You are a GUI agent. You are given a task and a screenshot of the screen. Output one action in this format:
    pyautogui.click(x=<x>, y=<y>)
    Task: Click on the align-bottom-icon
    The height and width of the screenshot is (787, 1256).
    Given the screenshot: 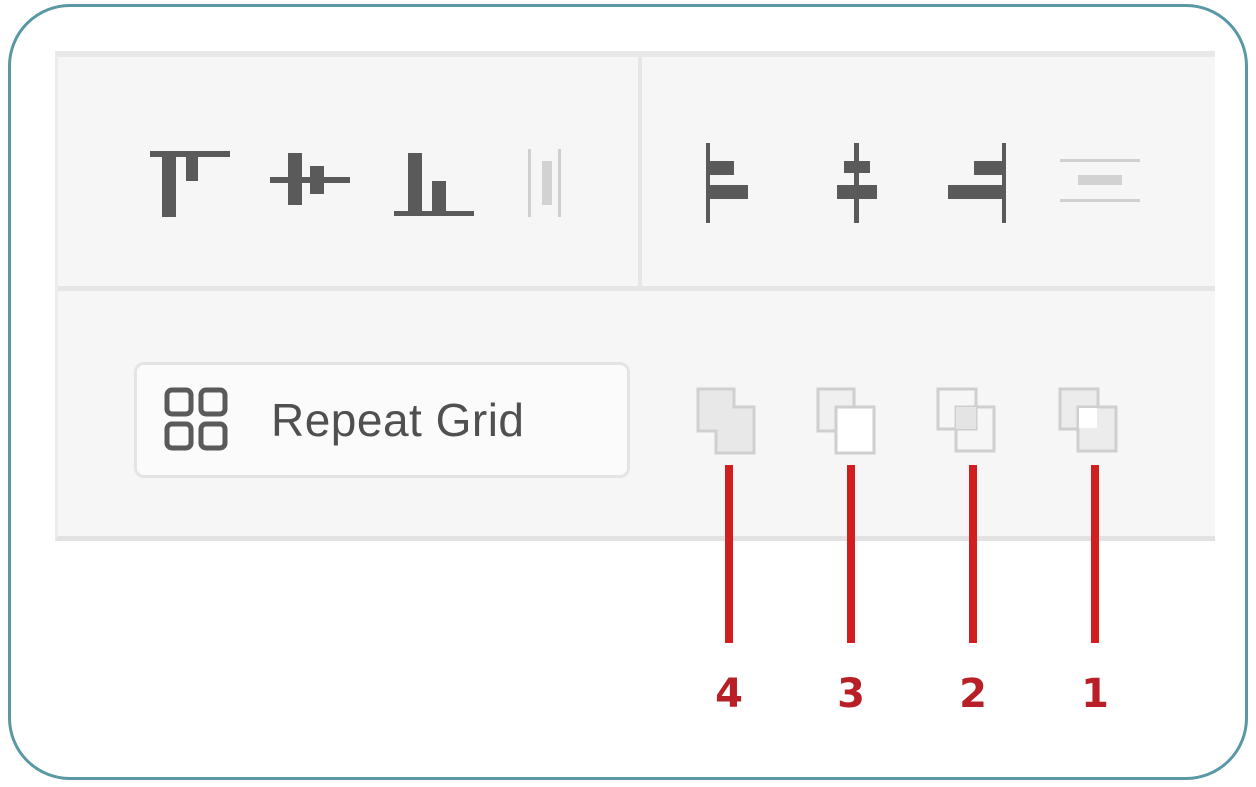 What is the action you would take?
    pyautogui.click(x=430, y=185)
    